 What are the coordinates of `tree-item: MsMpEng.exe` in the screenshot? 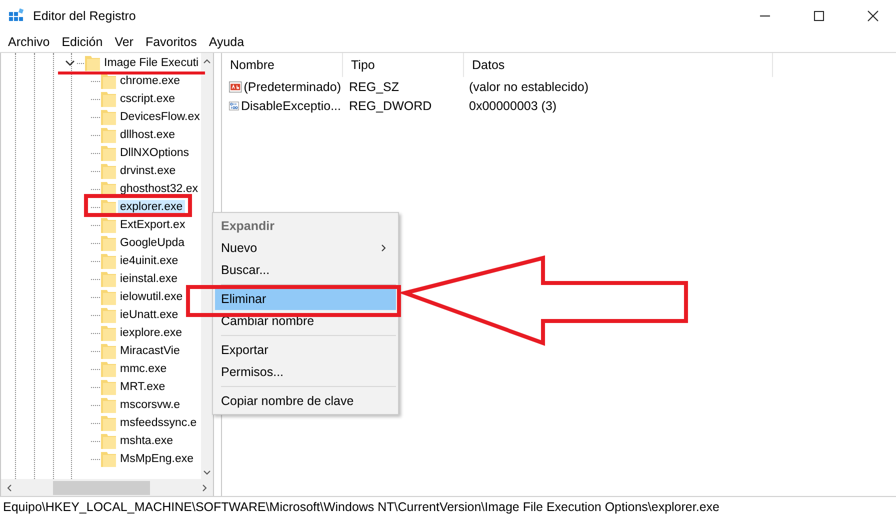 It's located at (157, 459).